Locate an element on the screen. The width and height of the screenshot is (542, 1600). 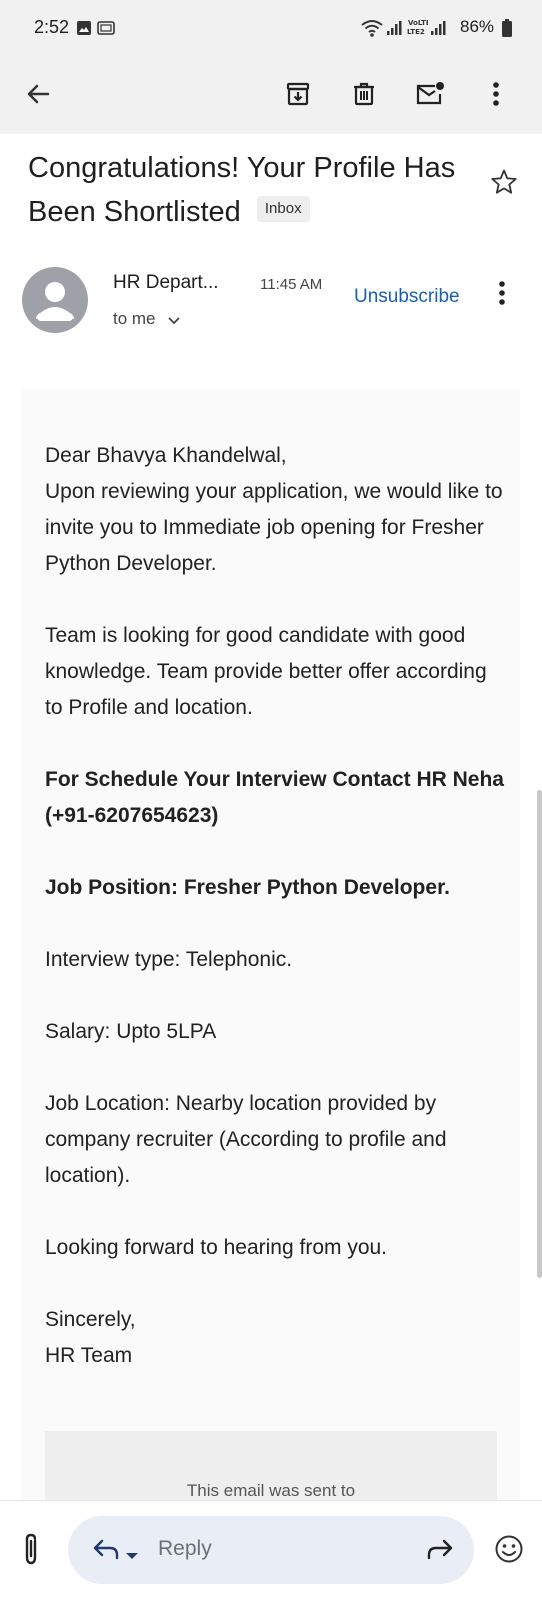
body-interview-type: Interview type: Telephonic. is located at coordinates (169, 959).